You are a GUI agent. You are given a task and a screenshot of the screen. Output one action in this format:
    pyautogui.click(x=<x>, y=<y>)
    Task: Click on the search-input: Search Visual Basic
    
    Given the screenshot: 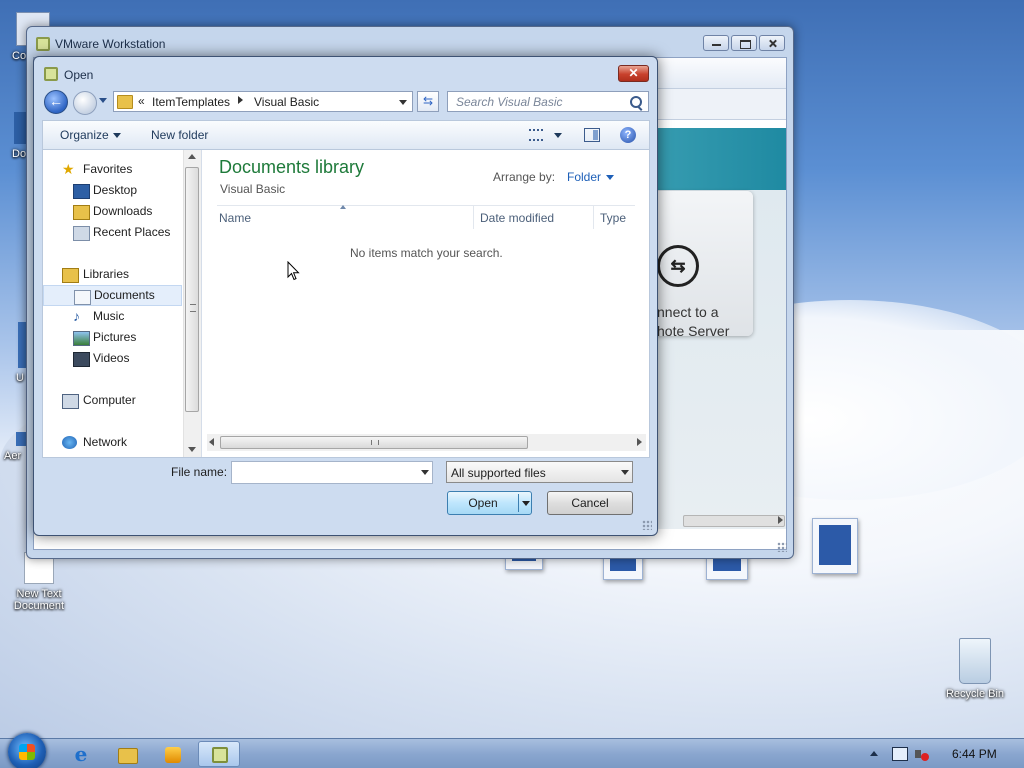 What is the action you would take?
    pyautogui.click(x=548, y=101)
    